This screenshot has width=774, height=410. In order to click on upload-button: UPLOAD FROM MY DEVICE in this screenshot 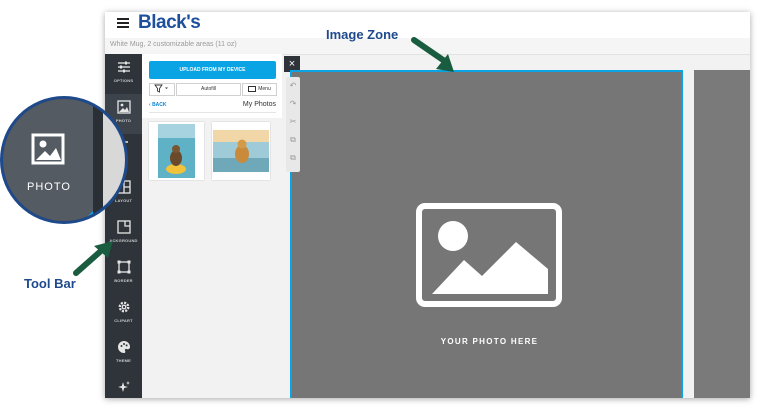, I will do `click(212, 70)`.